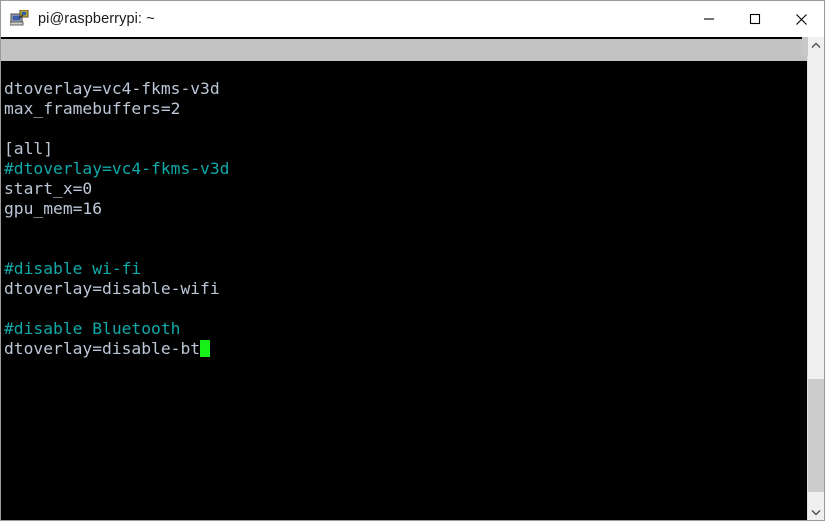 The image size is (825, 521). What do you see at coordinates (48, 188) in the screenshot?
I see `editor-line-text: start_x=0` at bounding box center [48, 188].